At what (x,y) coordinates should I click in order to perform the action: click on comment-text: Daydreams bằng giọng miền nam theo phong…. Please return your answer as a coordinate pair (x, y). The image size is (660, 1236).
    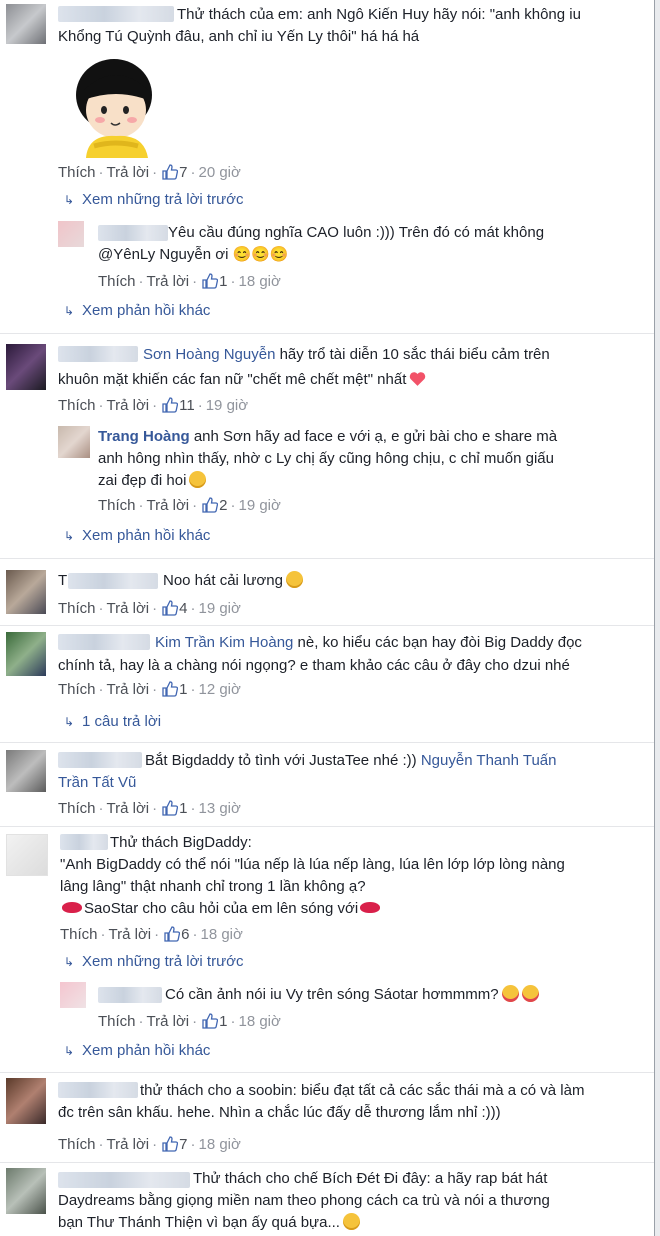
    Looking at the image, I should click on (304, 1200).